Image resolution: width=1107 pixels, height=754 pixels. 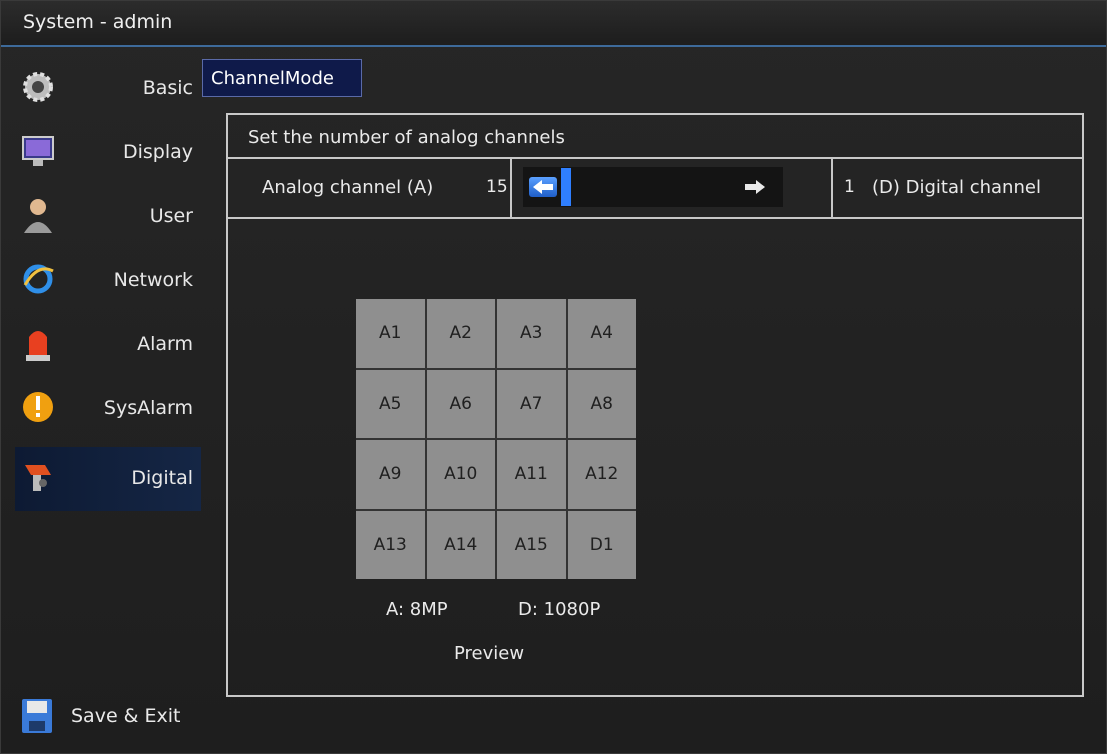 What do you see at coordinates (38, 151) in the screenshot?
I see `monitor-icon` at bounding box center [38, 151].